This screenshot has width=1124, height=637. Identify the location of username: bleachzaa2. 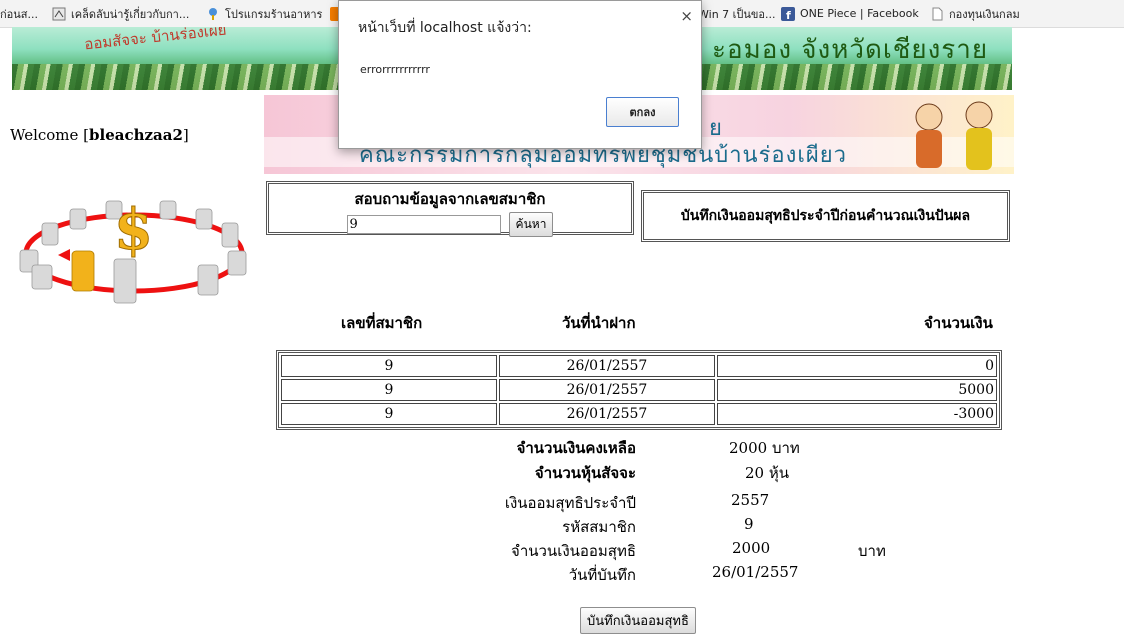
(136, 135).